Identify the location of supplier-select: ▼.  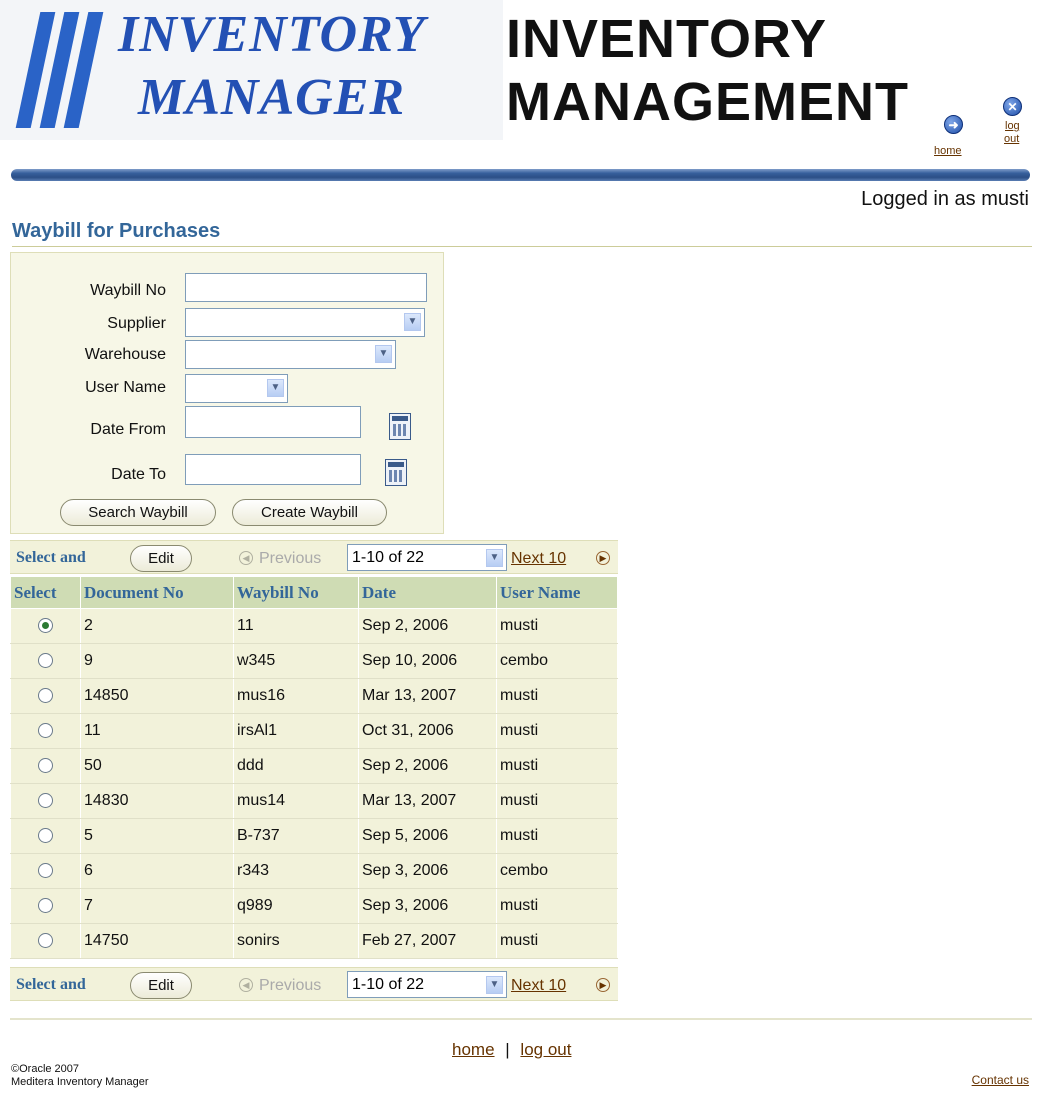
(305, 322).